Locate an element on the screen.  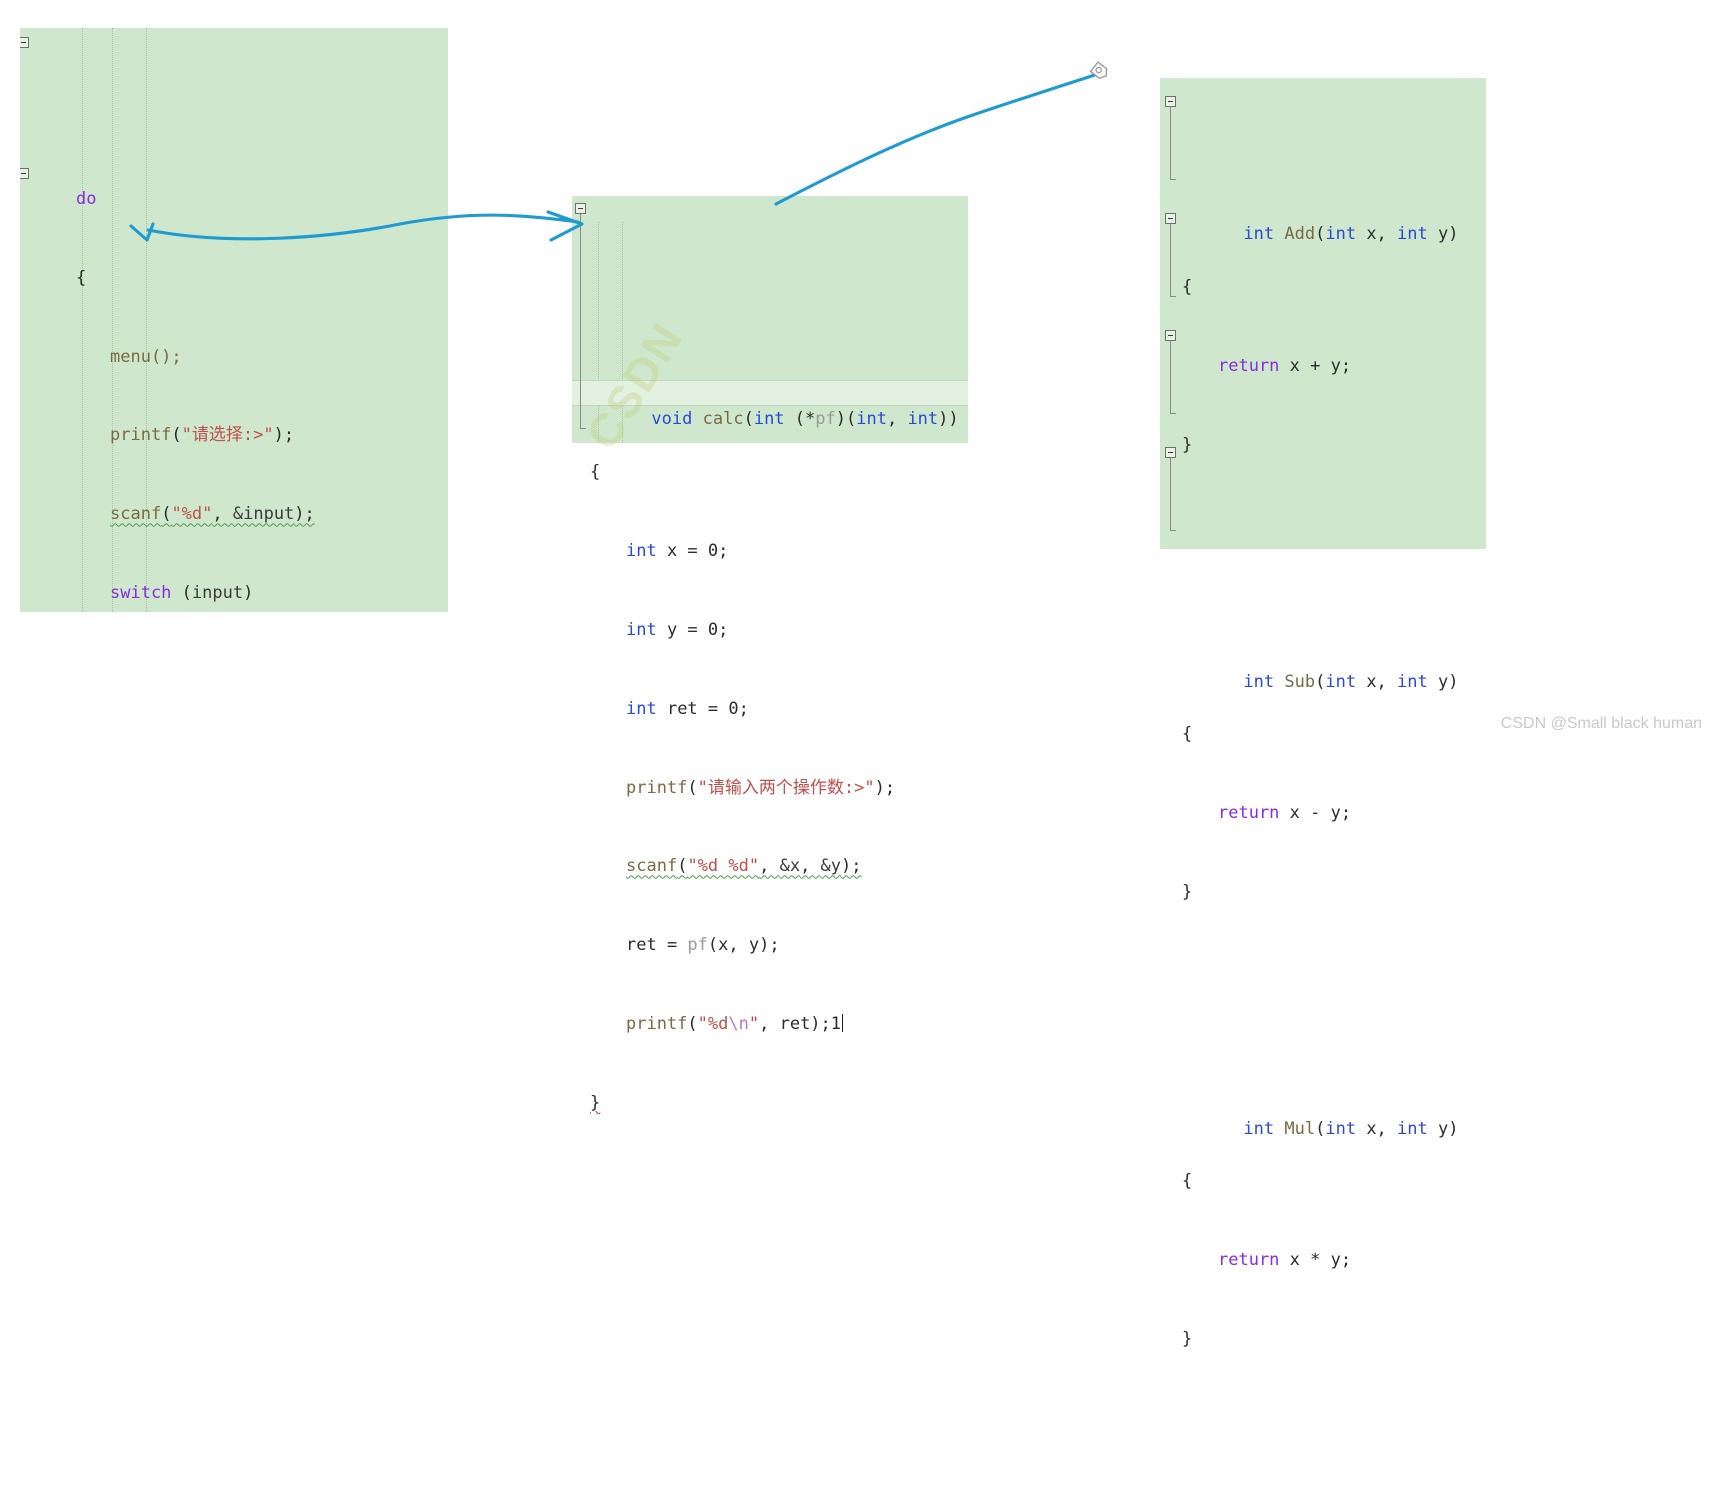
operator-multiply: * is located at coordinates (1315, 1260).